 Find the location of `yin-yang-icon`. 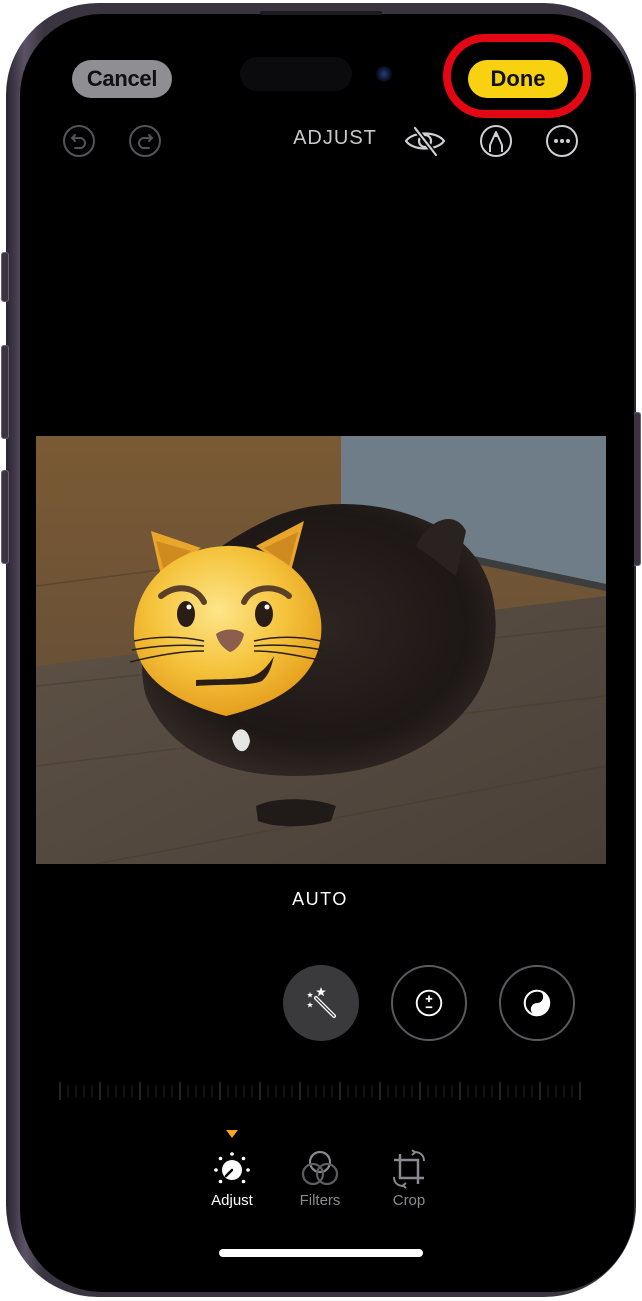

yin-yang-icon is located at coordinates (537, 1003).